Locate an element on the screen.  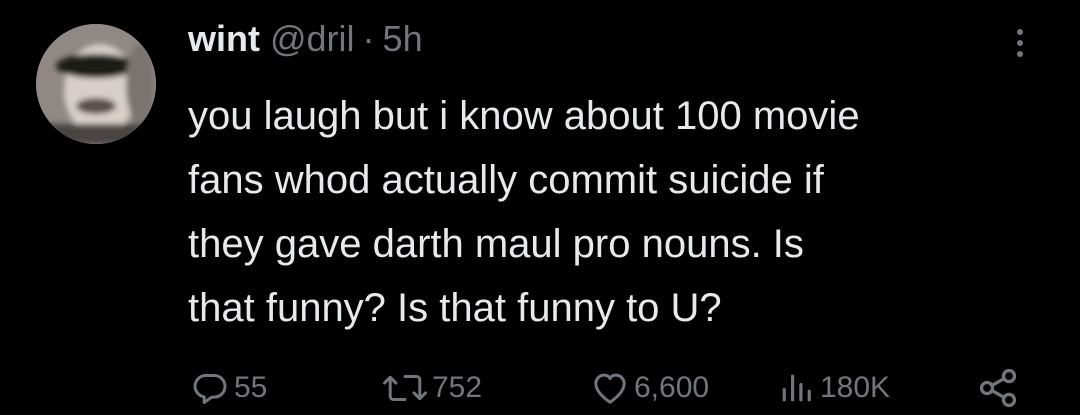
like-count: 6,600 is located at coordinates (672, 387).